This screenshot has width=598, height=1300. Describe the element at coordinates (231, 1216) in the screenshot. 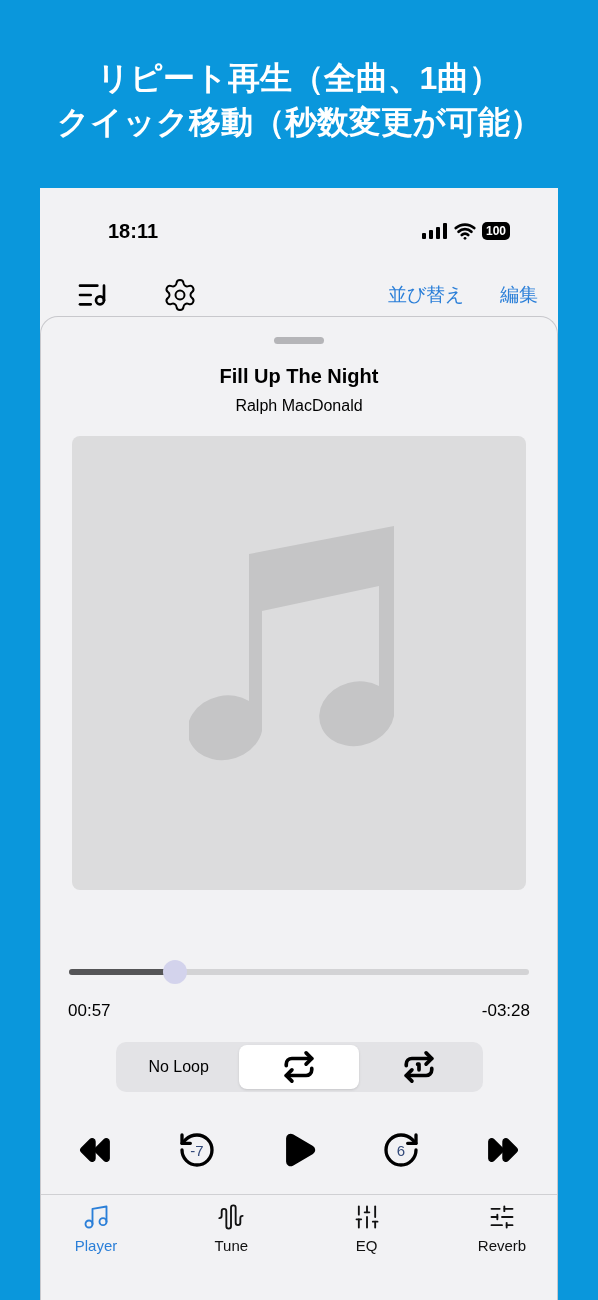

I see `waveform-icon` at that location.